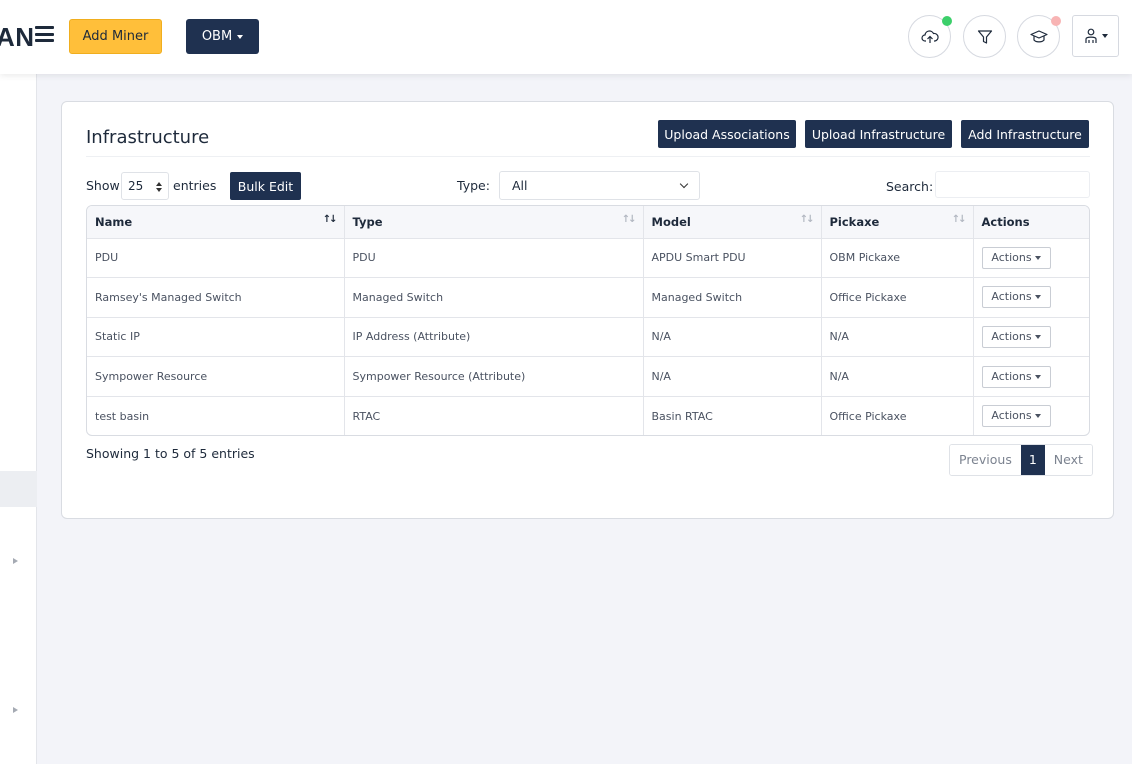 The width and height of the screenshot is (1132, 764). Describe the element at coordinates (494, 337) in the screenshot. I see `cell-type: IP Address (Attribute)` at that location.